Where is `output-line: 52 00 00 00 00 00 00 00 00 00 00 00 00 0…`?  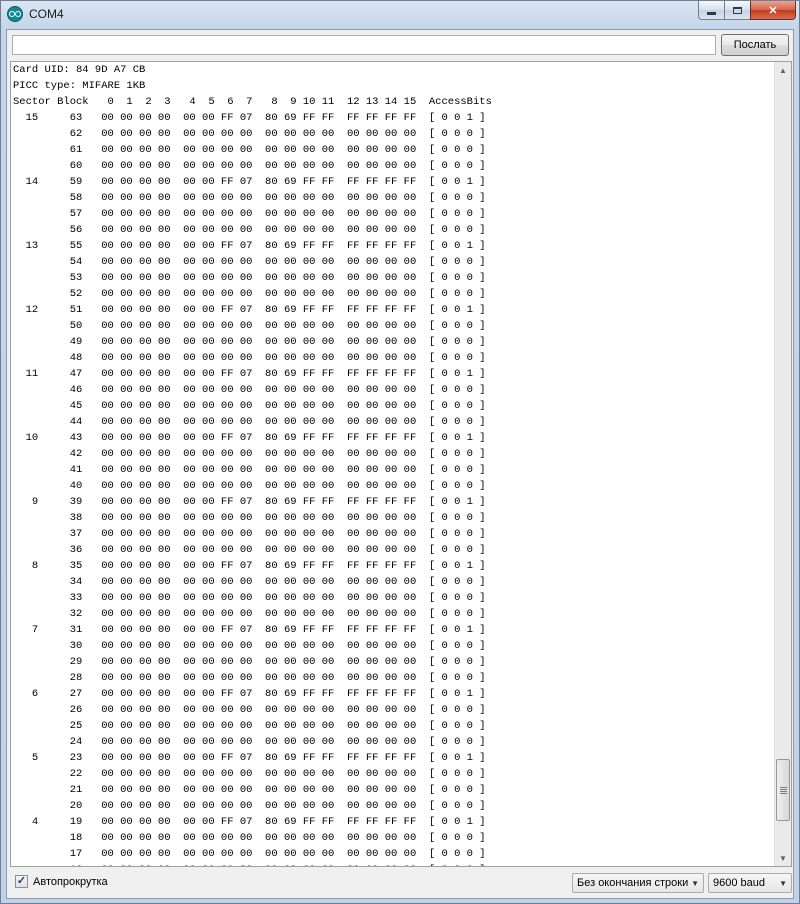
output-line: 52 00 00 00 00 00 00 00 00 00 00 00 00 0… is located at coordinates (249, 294).